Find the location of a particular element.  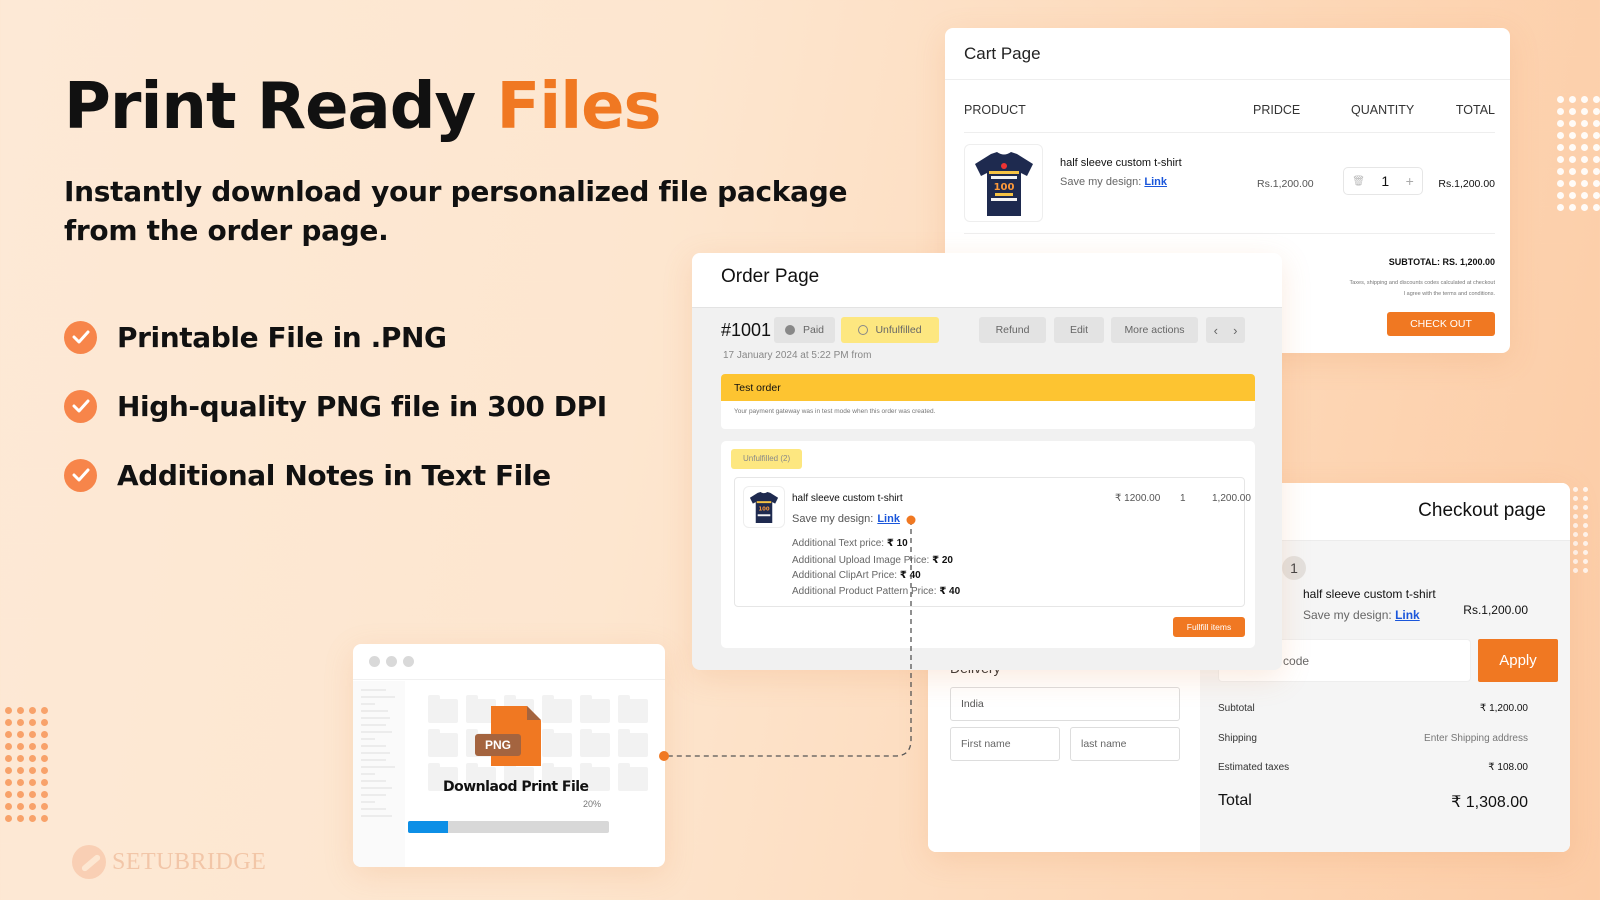

summary-row-total: Total ₹ 1,308.00 is located at coordinates (1373, 802).